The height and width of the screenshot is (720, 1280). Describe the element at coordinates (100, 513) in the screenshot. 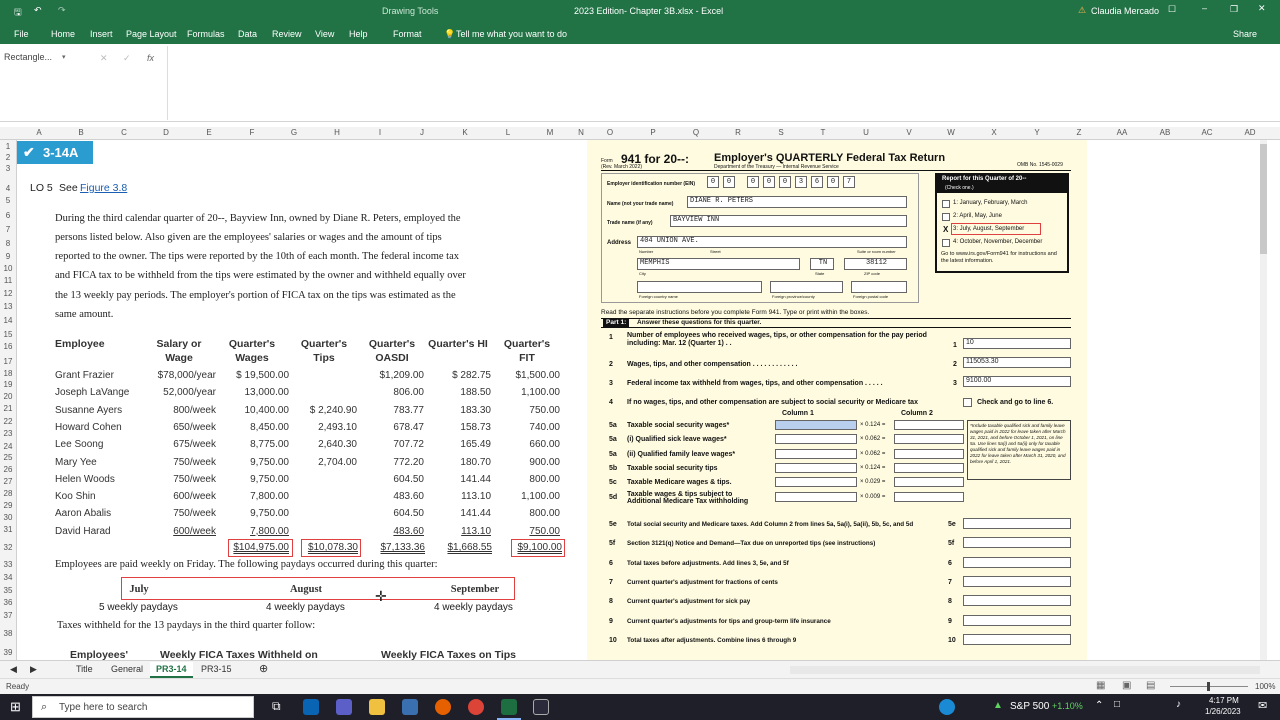

I see `employee-name-cell: Aaron Abalis` at that location.